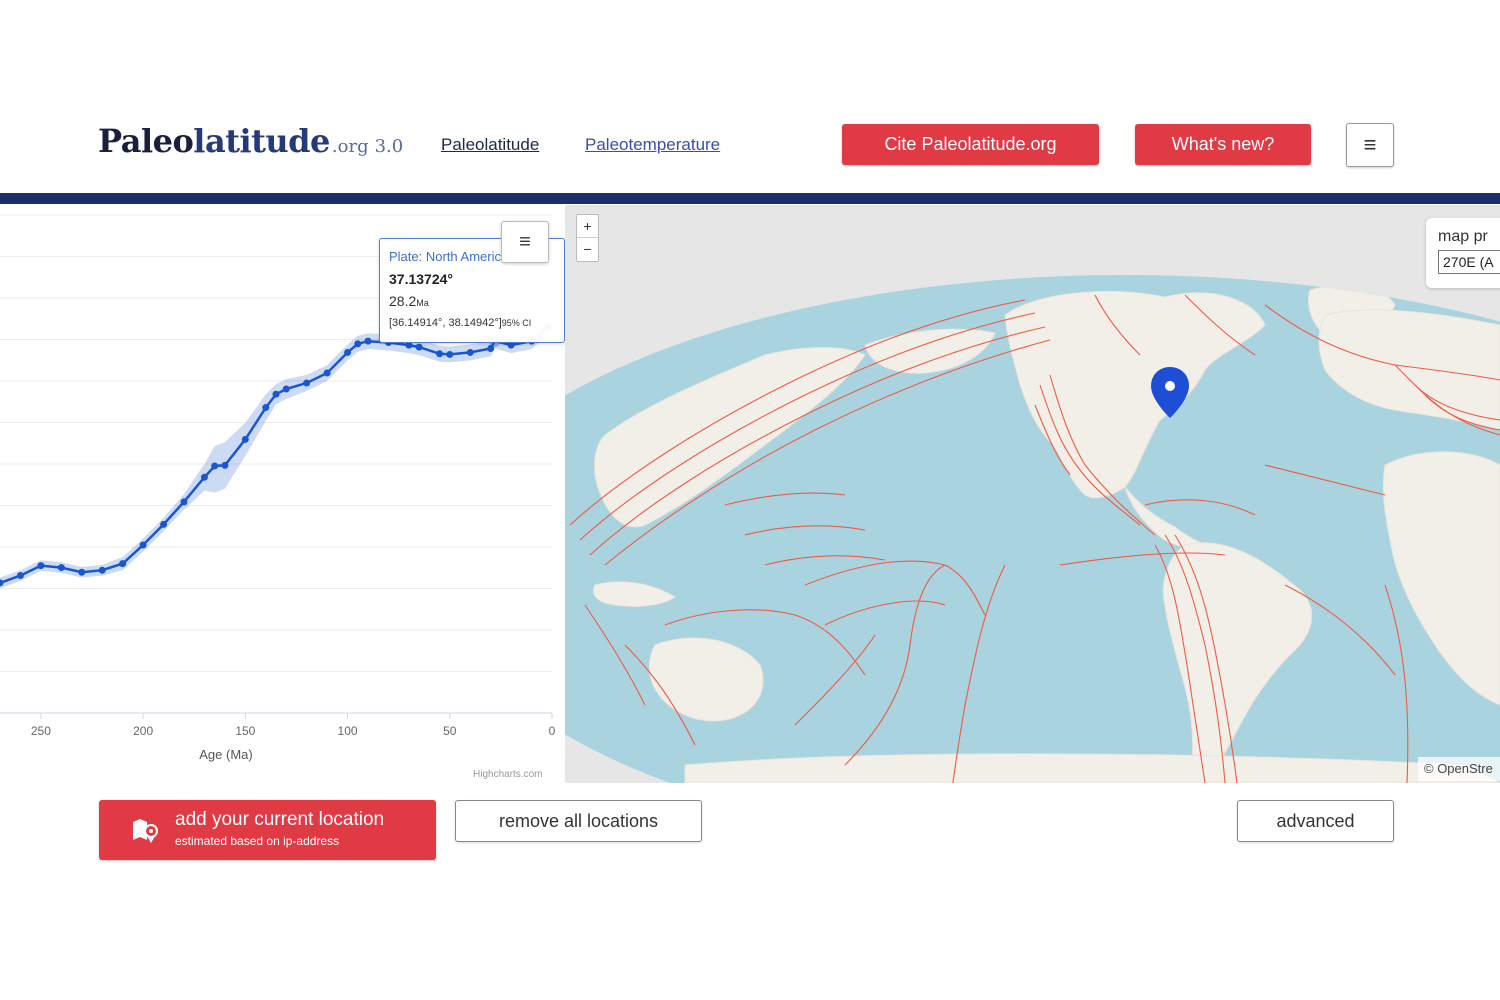  I want to click on logo-text-paleo: Paleo, so click(146, 141).